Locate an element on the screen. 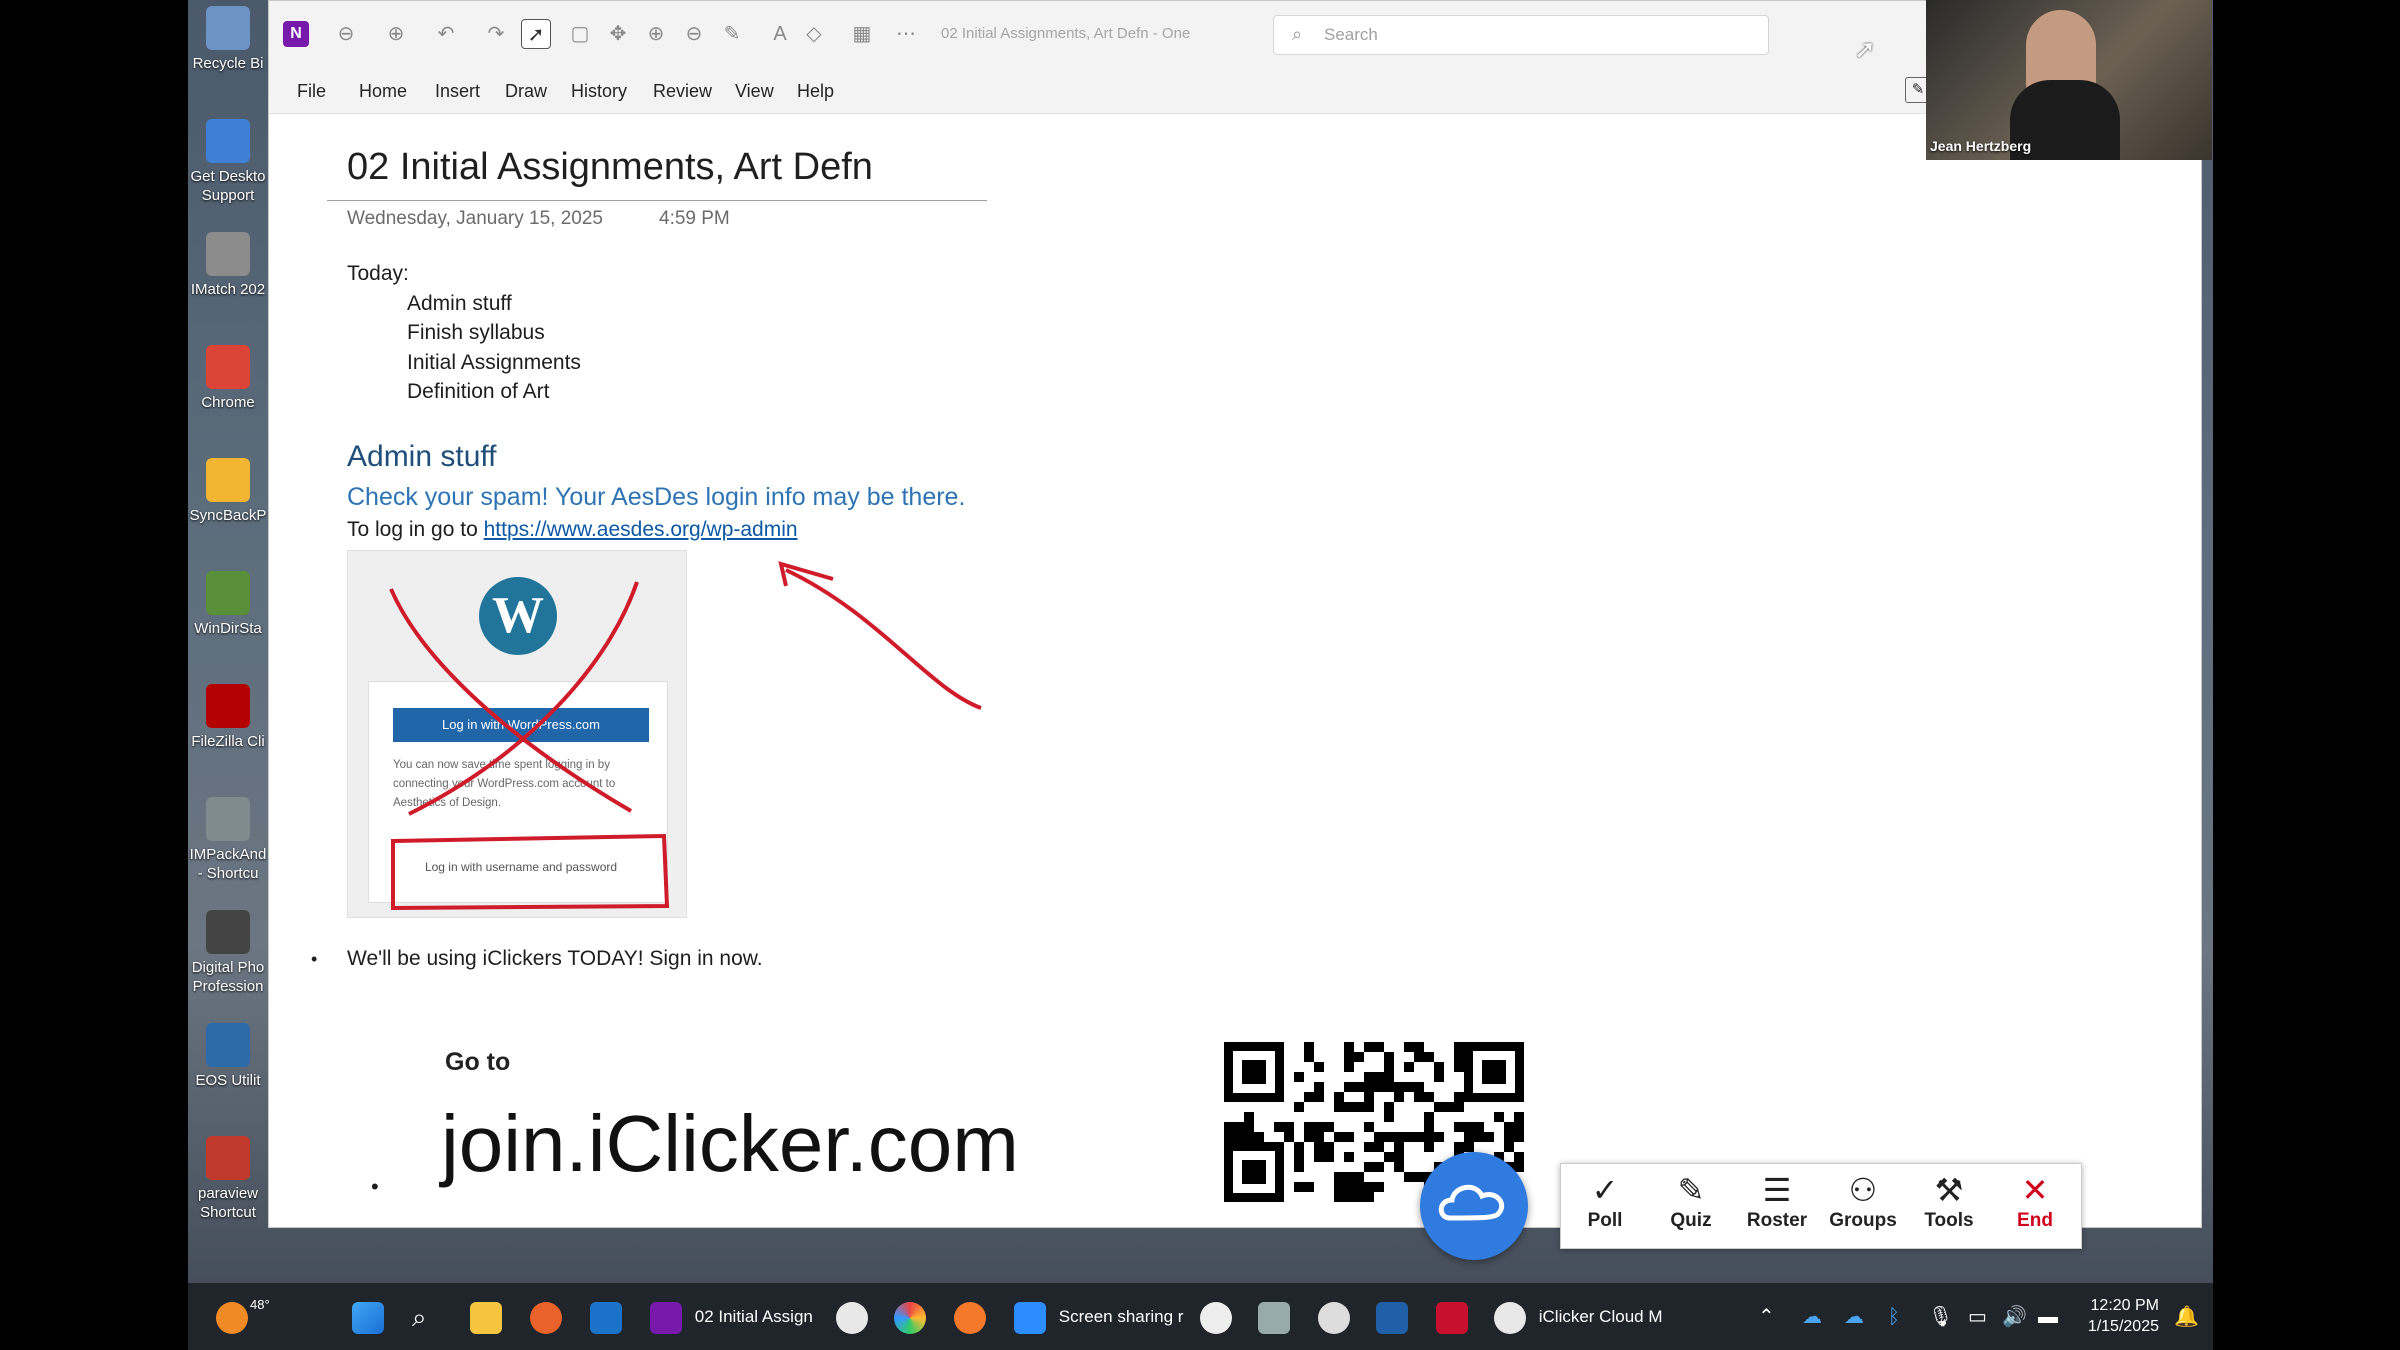 This screenshot has height=1350, width=2400. clock: 12:20 PM 1/15/2025 is located at coordinates (2123, 1316).